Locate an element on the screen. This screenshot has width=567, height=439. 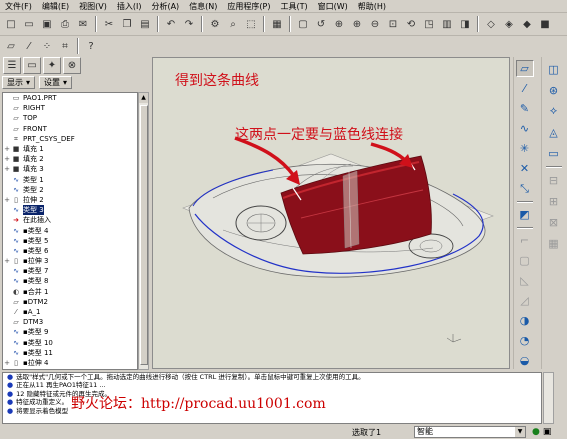
tree-item: ∿ ▪类型 4 is located at coordinates (70, 230).